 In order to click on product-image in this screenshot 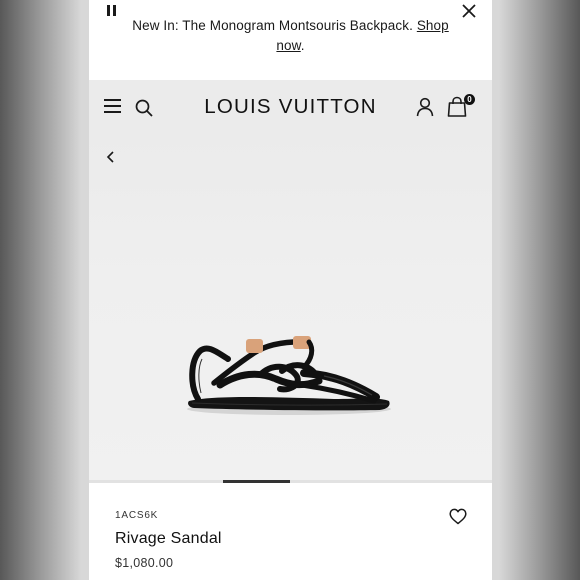, I will do `click(289, 375)`.